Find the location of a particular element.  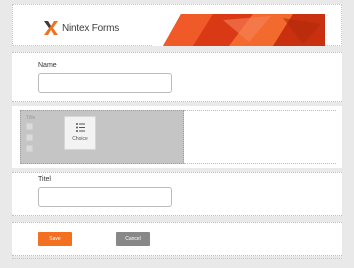

logo-text: Nintex Forms is located at coordinates (91, 28).